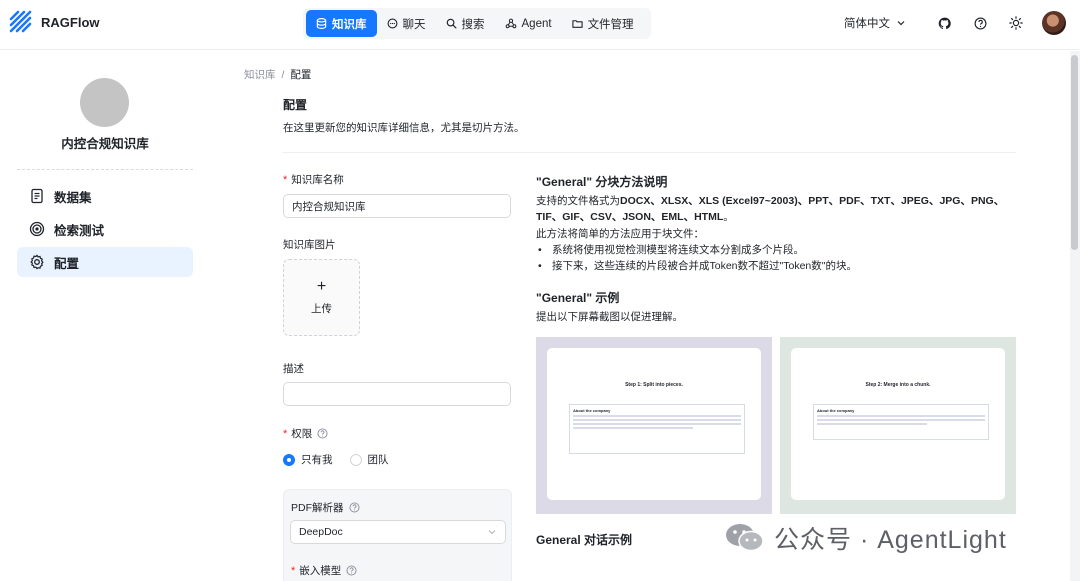  Describe the element at coordinates (577, 23) in the screenshot. I see `folder-icon` at that location.